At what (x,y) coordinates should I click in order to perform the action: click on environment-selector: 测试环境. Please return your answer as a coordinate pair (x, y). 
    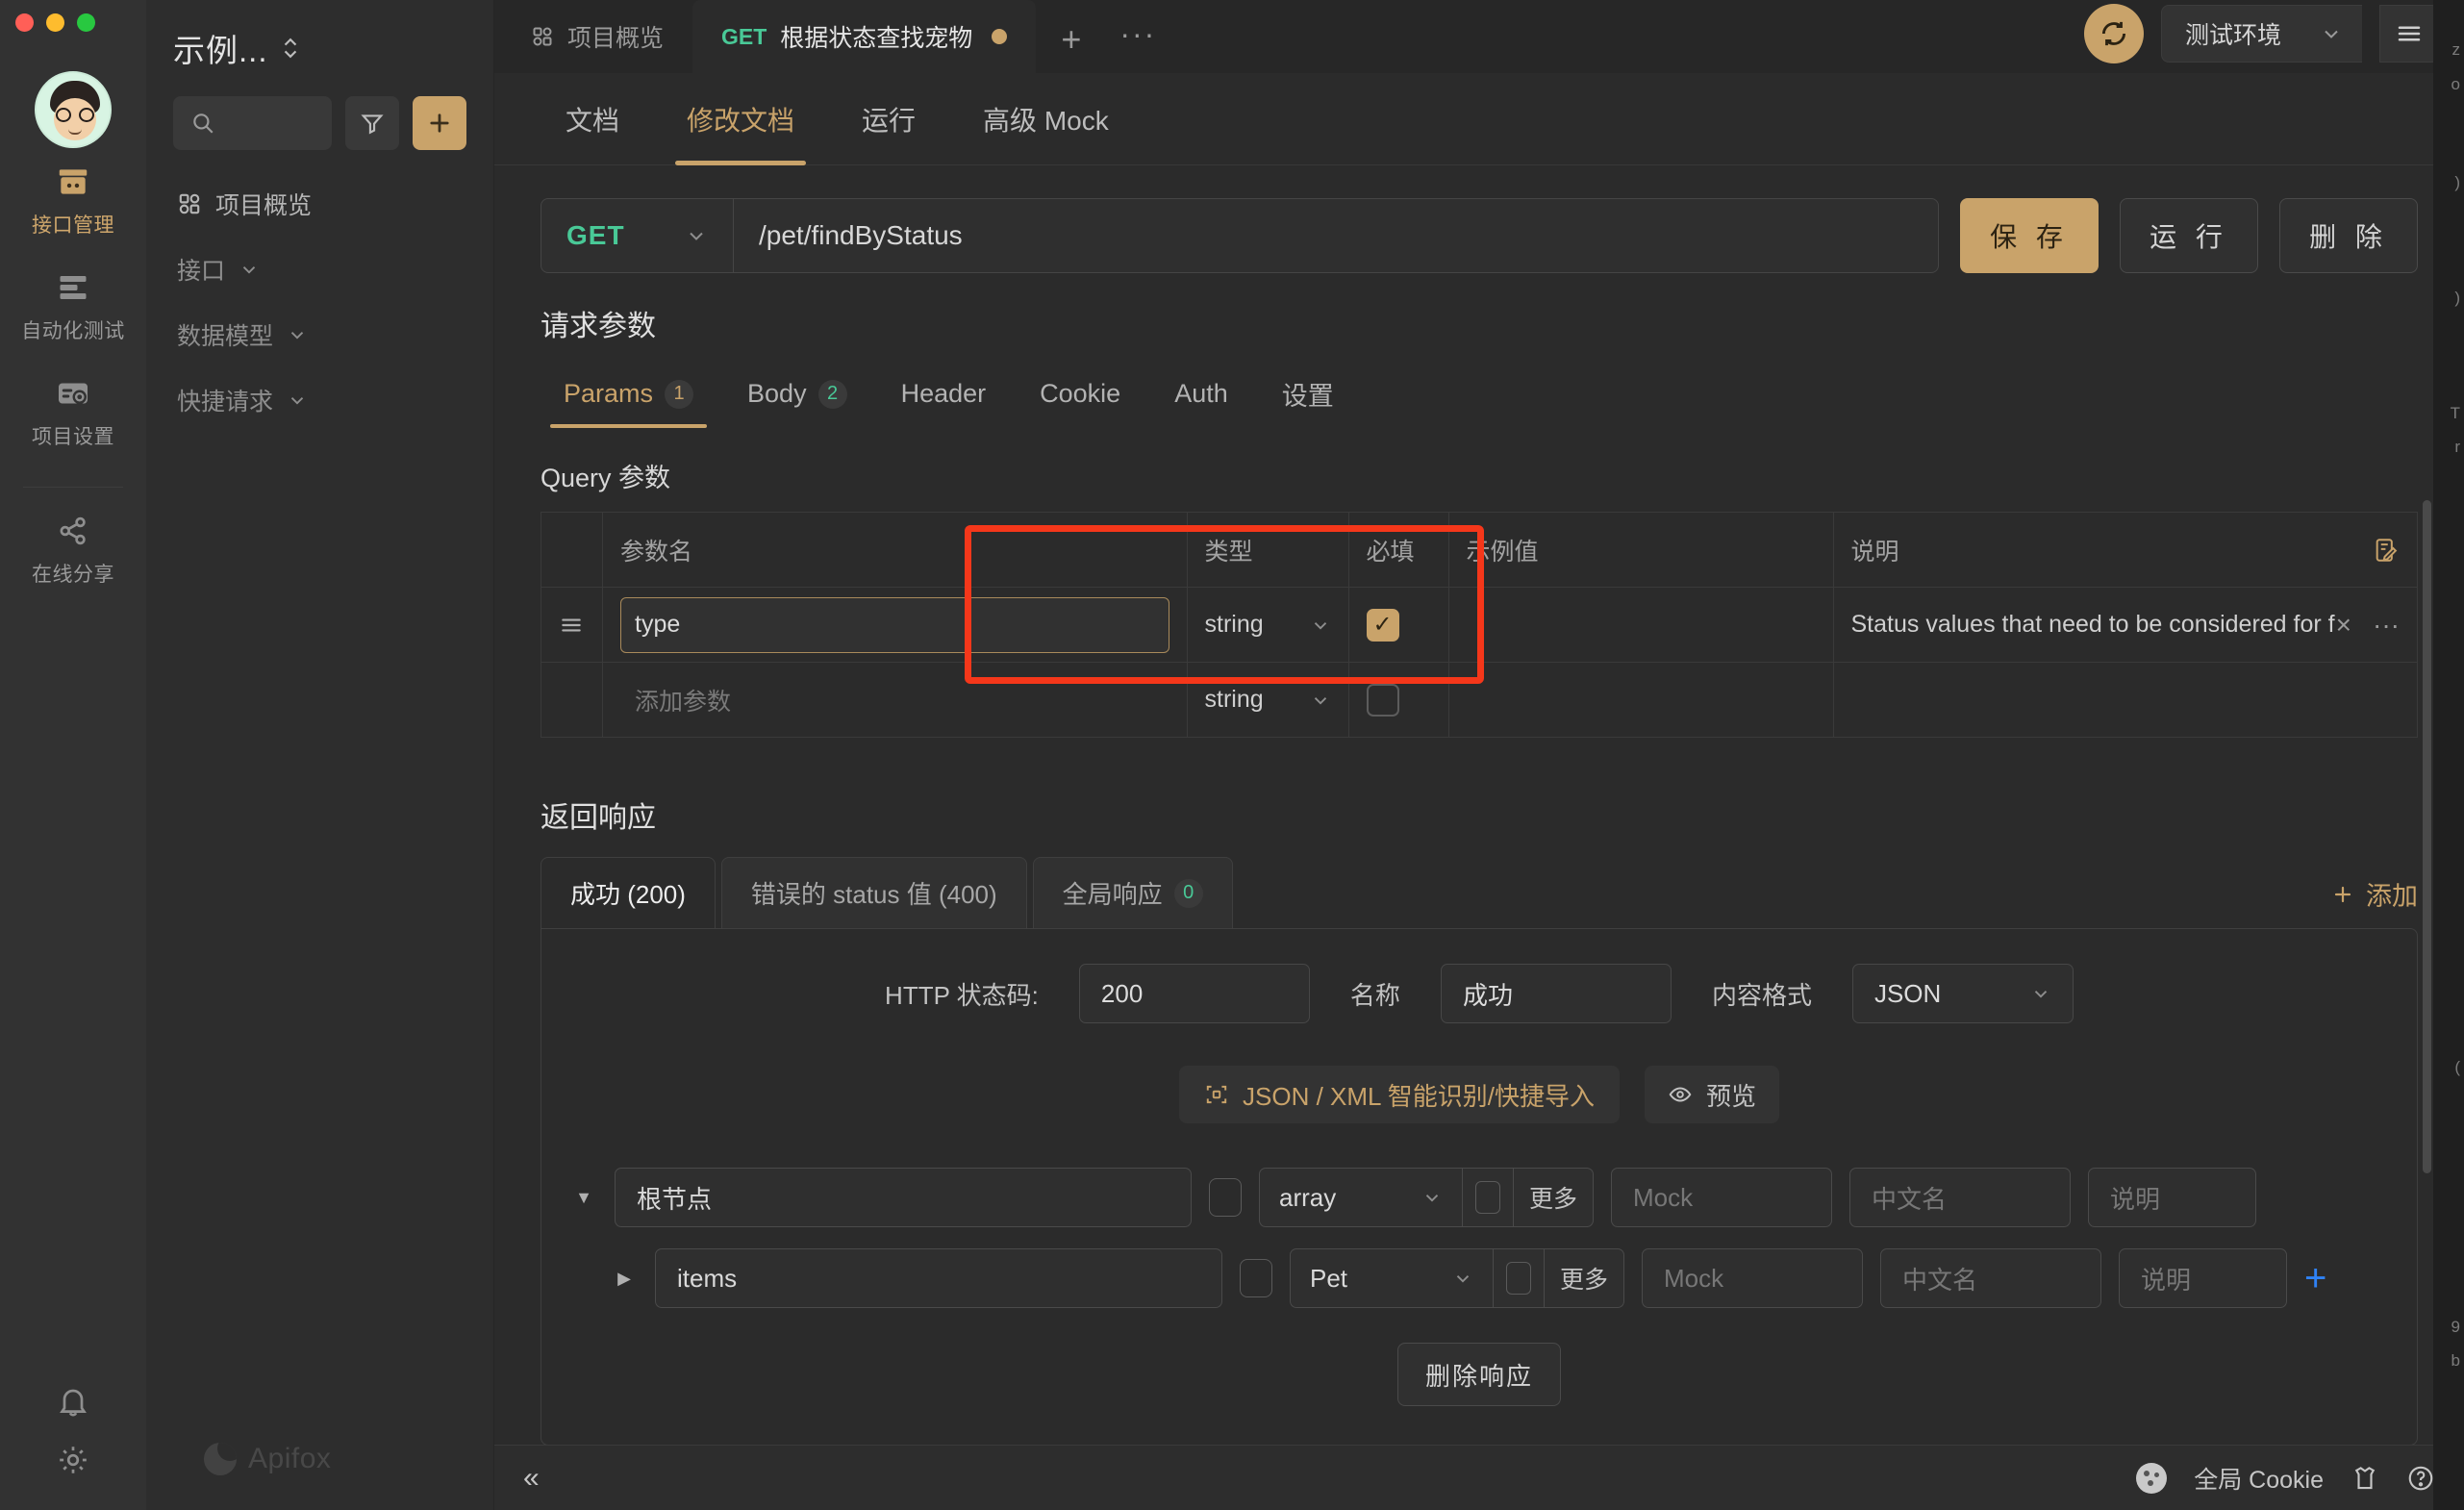
    Looking at the image, I should click on (2261, 34).